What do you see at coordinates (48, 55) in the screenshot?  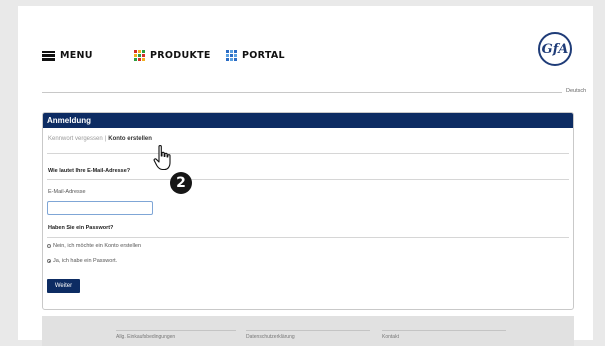 I see `hamburger-menu-icon` at bounding box center [48, 55].